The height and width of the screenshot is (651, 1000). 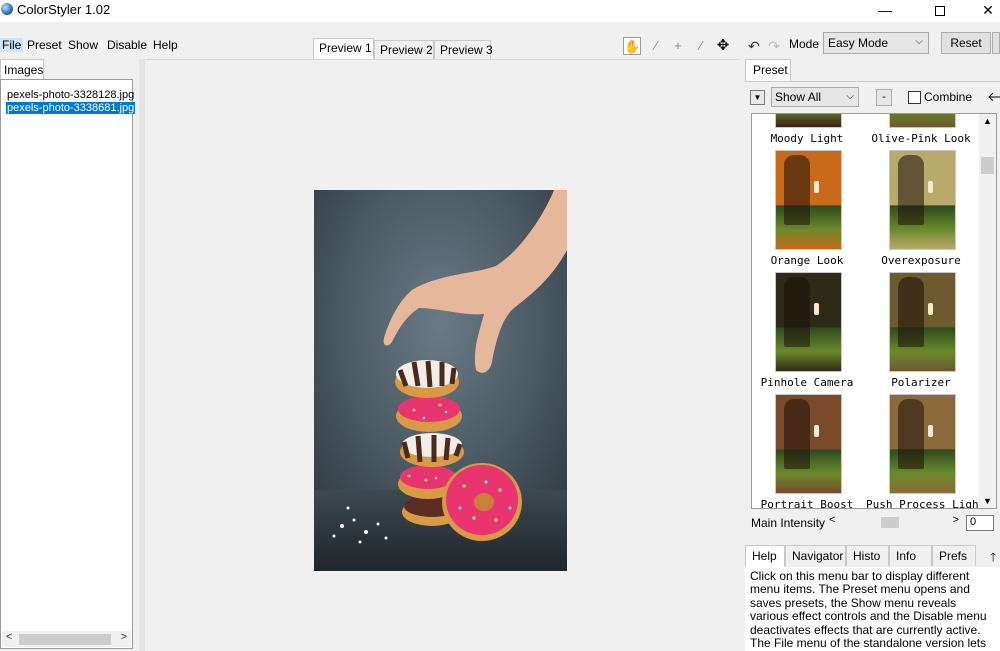 I want to click on maximize-icon, so click(x=940, y=11).